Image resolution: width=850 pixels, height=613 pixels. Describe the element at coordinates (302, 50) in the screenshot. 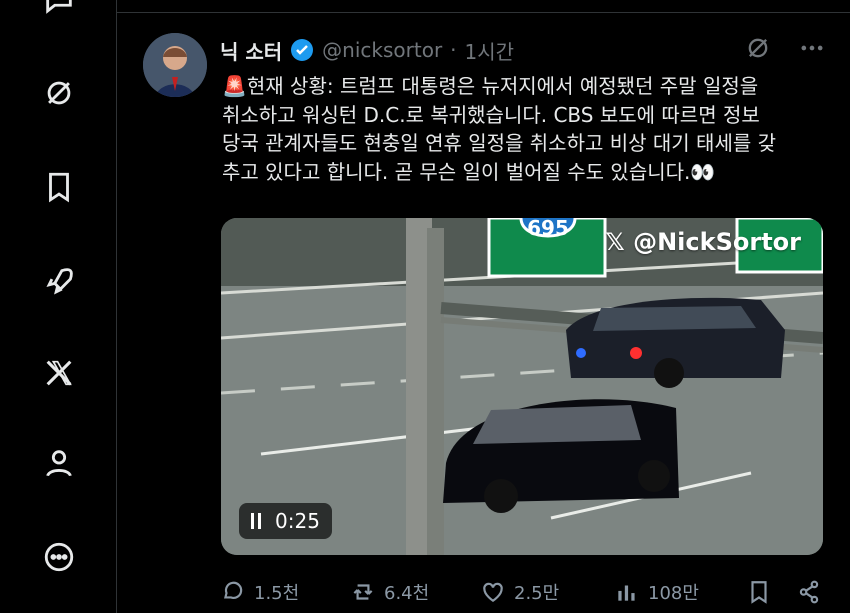

I see `verified-badge-icon` at that location.